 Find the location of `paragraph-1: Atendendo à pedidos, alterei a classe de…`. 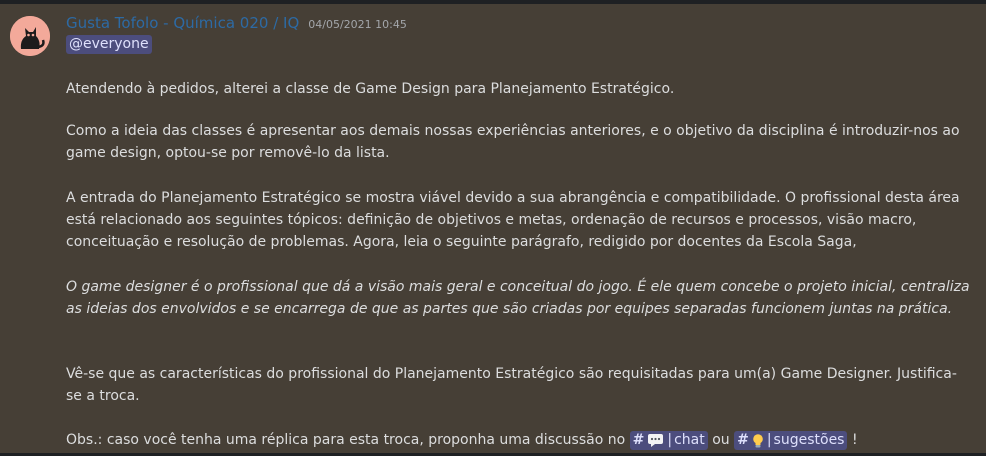

paragraph-1: Atendendo à pedidos, alterei a classe de… is located at coordinates (370, 89).